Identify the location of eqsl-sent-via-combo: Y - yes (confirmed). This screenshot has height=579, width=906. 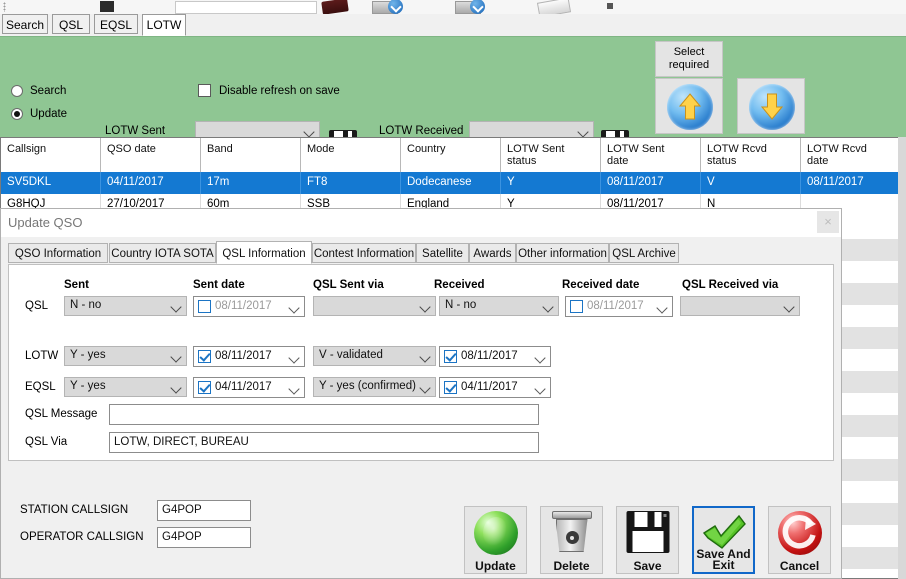
(374, 387).